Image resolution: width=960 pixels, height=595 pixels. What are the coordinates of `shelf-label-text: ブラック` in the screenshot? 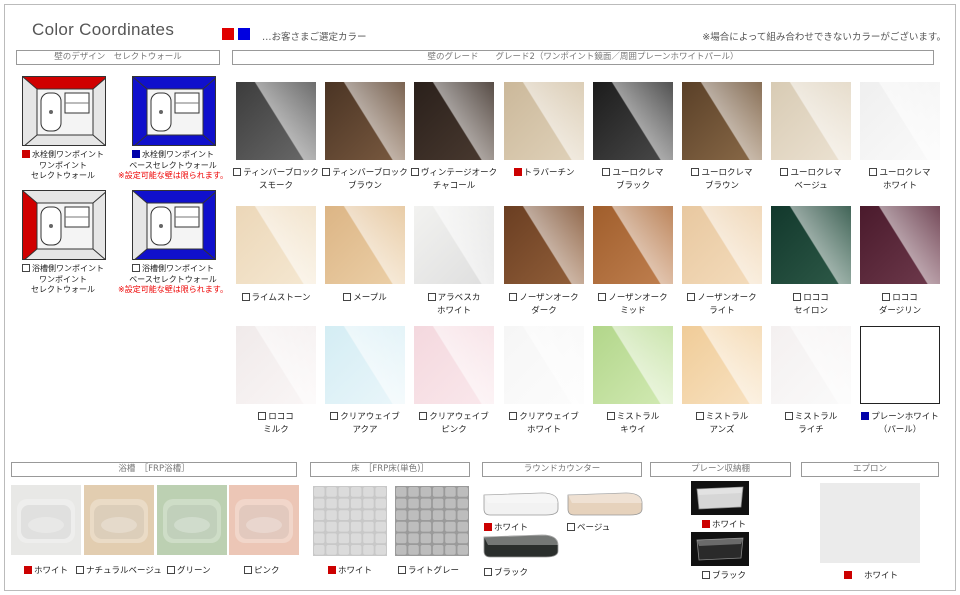 It's located at (729, 576).